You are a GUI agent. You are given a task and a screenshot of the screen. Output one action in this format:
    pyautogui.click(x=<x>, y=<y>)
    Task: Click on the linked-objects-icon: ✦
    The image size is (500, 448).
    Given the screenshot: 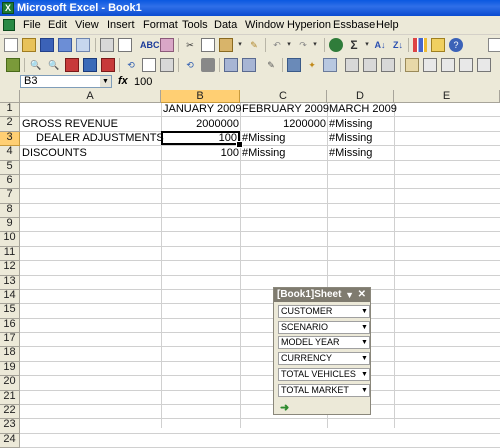 What is the action you would take?
    pyautogui.click(x=312, y=65)
    